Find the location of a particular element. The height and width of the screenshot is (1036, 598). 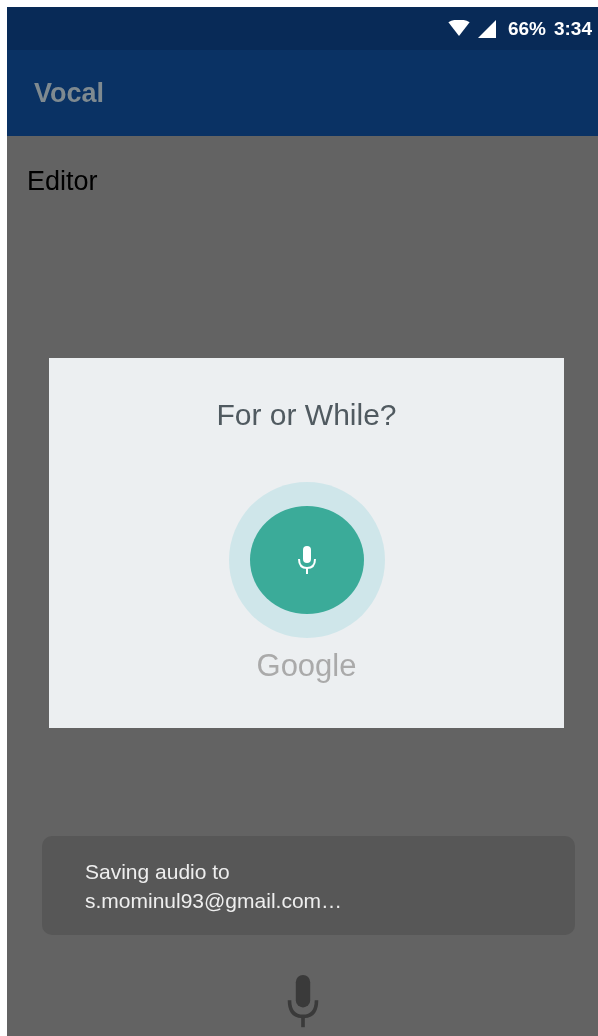

voice-prompt: For or While? is located at coordinates (306, 415).